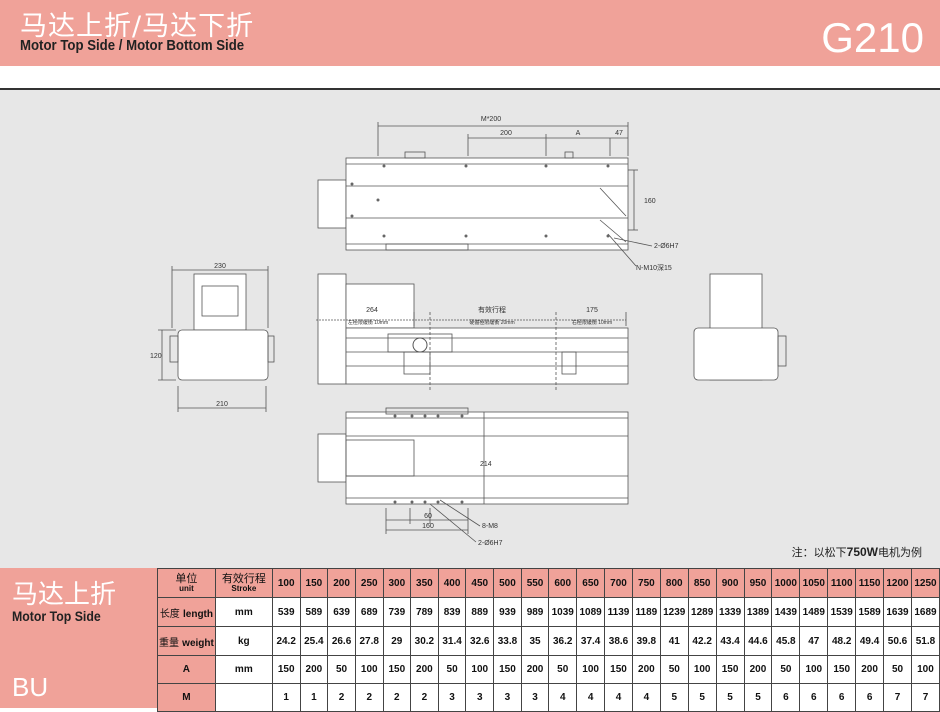 This screenshot has height=712, width=940. Describe the element at coordinates (925, 583) in the screenshot. I see `stroke-header-cell: 1250` at that location.